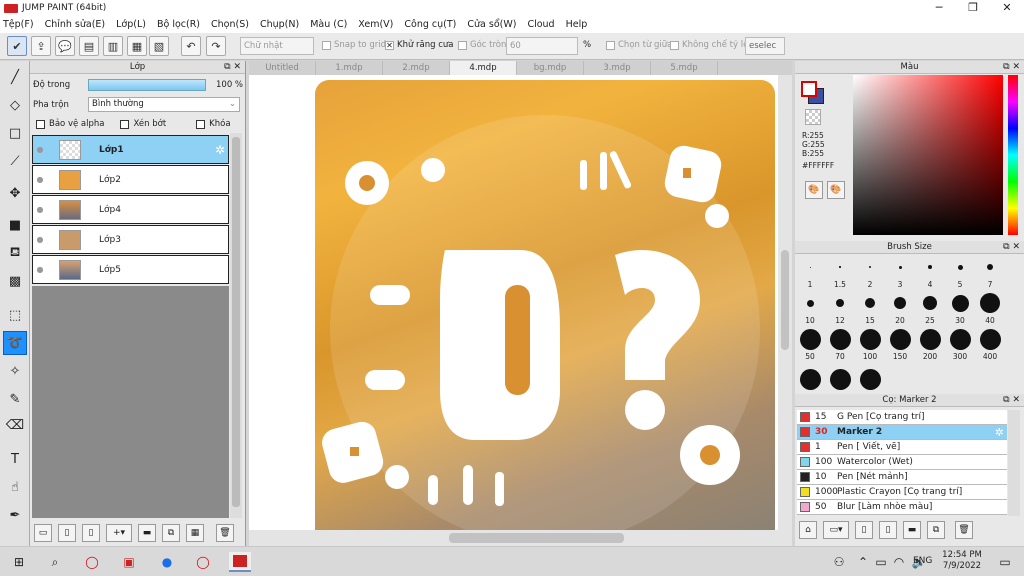 Image resolution: width=1024 pixels, height=576 pixels. Describe the element at coordinates (89, 46) in the screenshot. I see `text-panel-icon: ▤` at that location.